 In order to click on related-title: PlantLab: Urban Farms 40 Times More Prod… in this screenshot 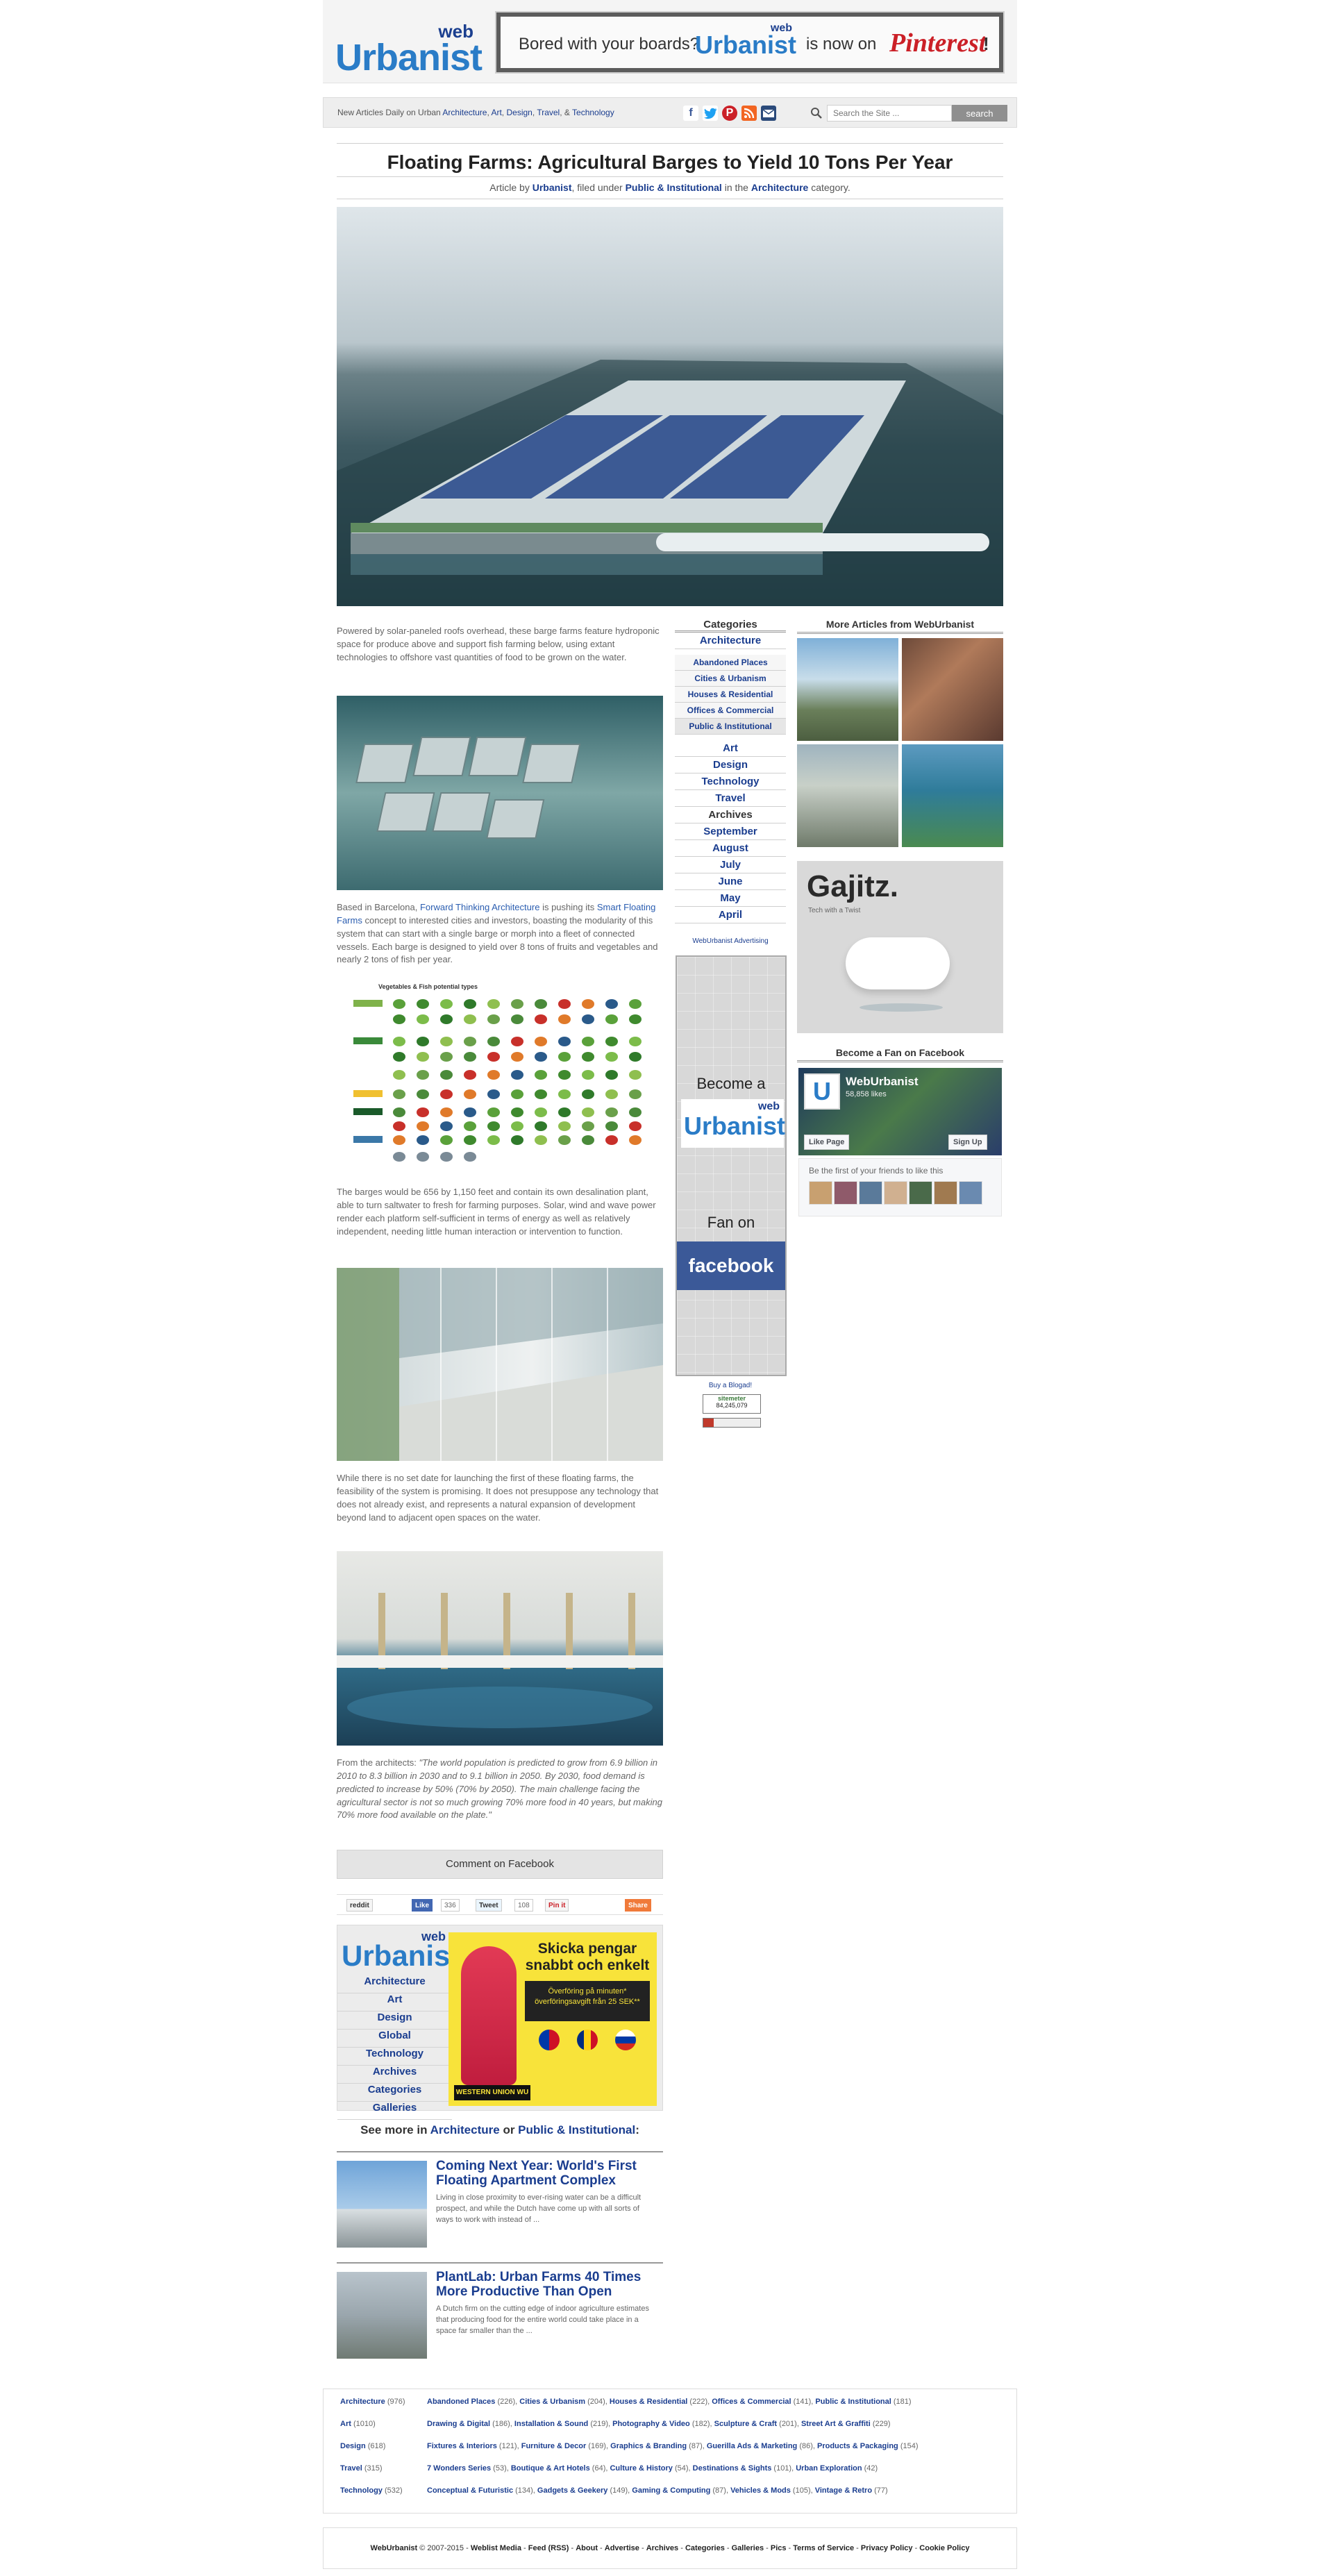, I will do `click(547, 2284)`.